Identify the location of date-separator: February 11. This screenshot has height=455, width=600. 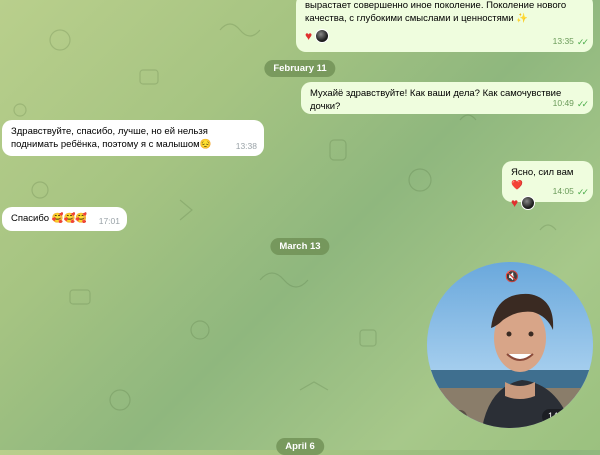
(300, 68).